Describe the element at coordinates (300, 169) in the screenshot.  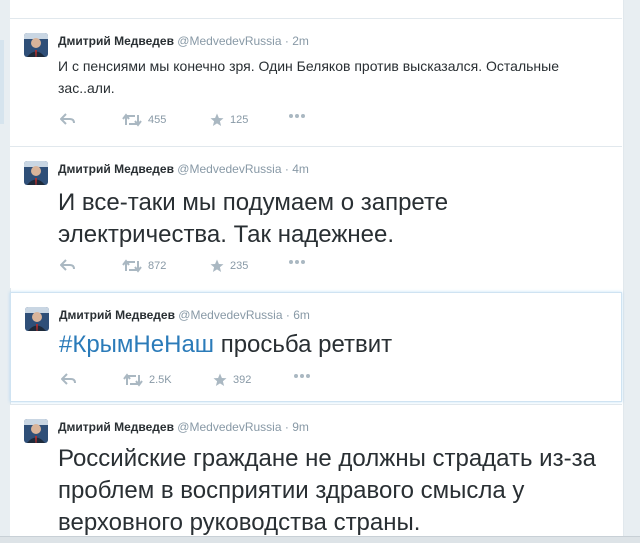
I see `timestamp: 4m` at that location.